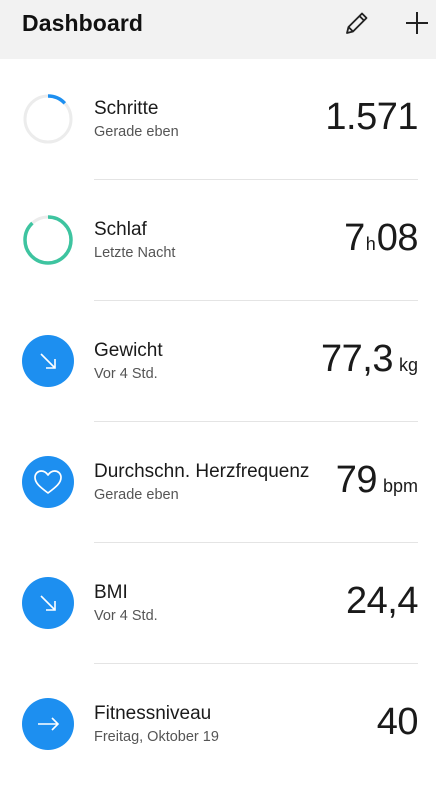 The image size is (436, 800). I want to click on heart-icon, so click(48, 482).